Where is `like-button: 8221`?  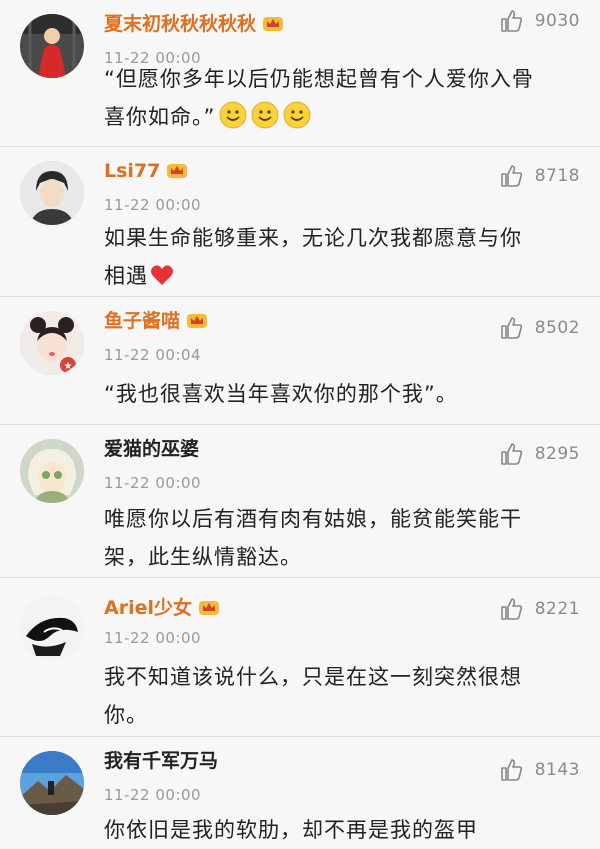 like-button: 8221 is located at coordinates (539, 609).